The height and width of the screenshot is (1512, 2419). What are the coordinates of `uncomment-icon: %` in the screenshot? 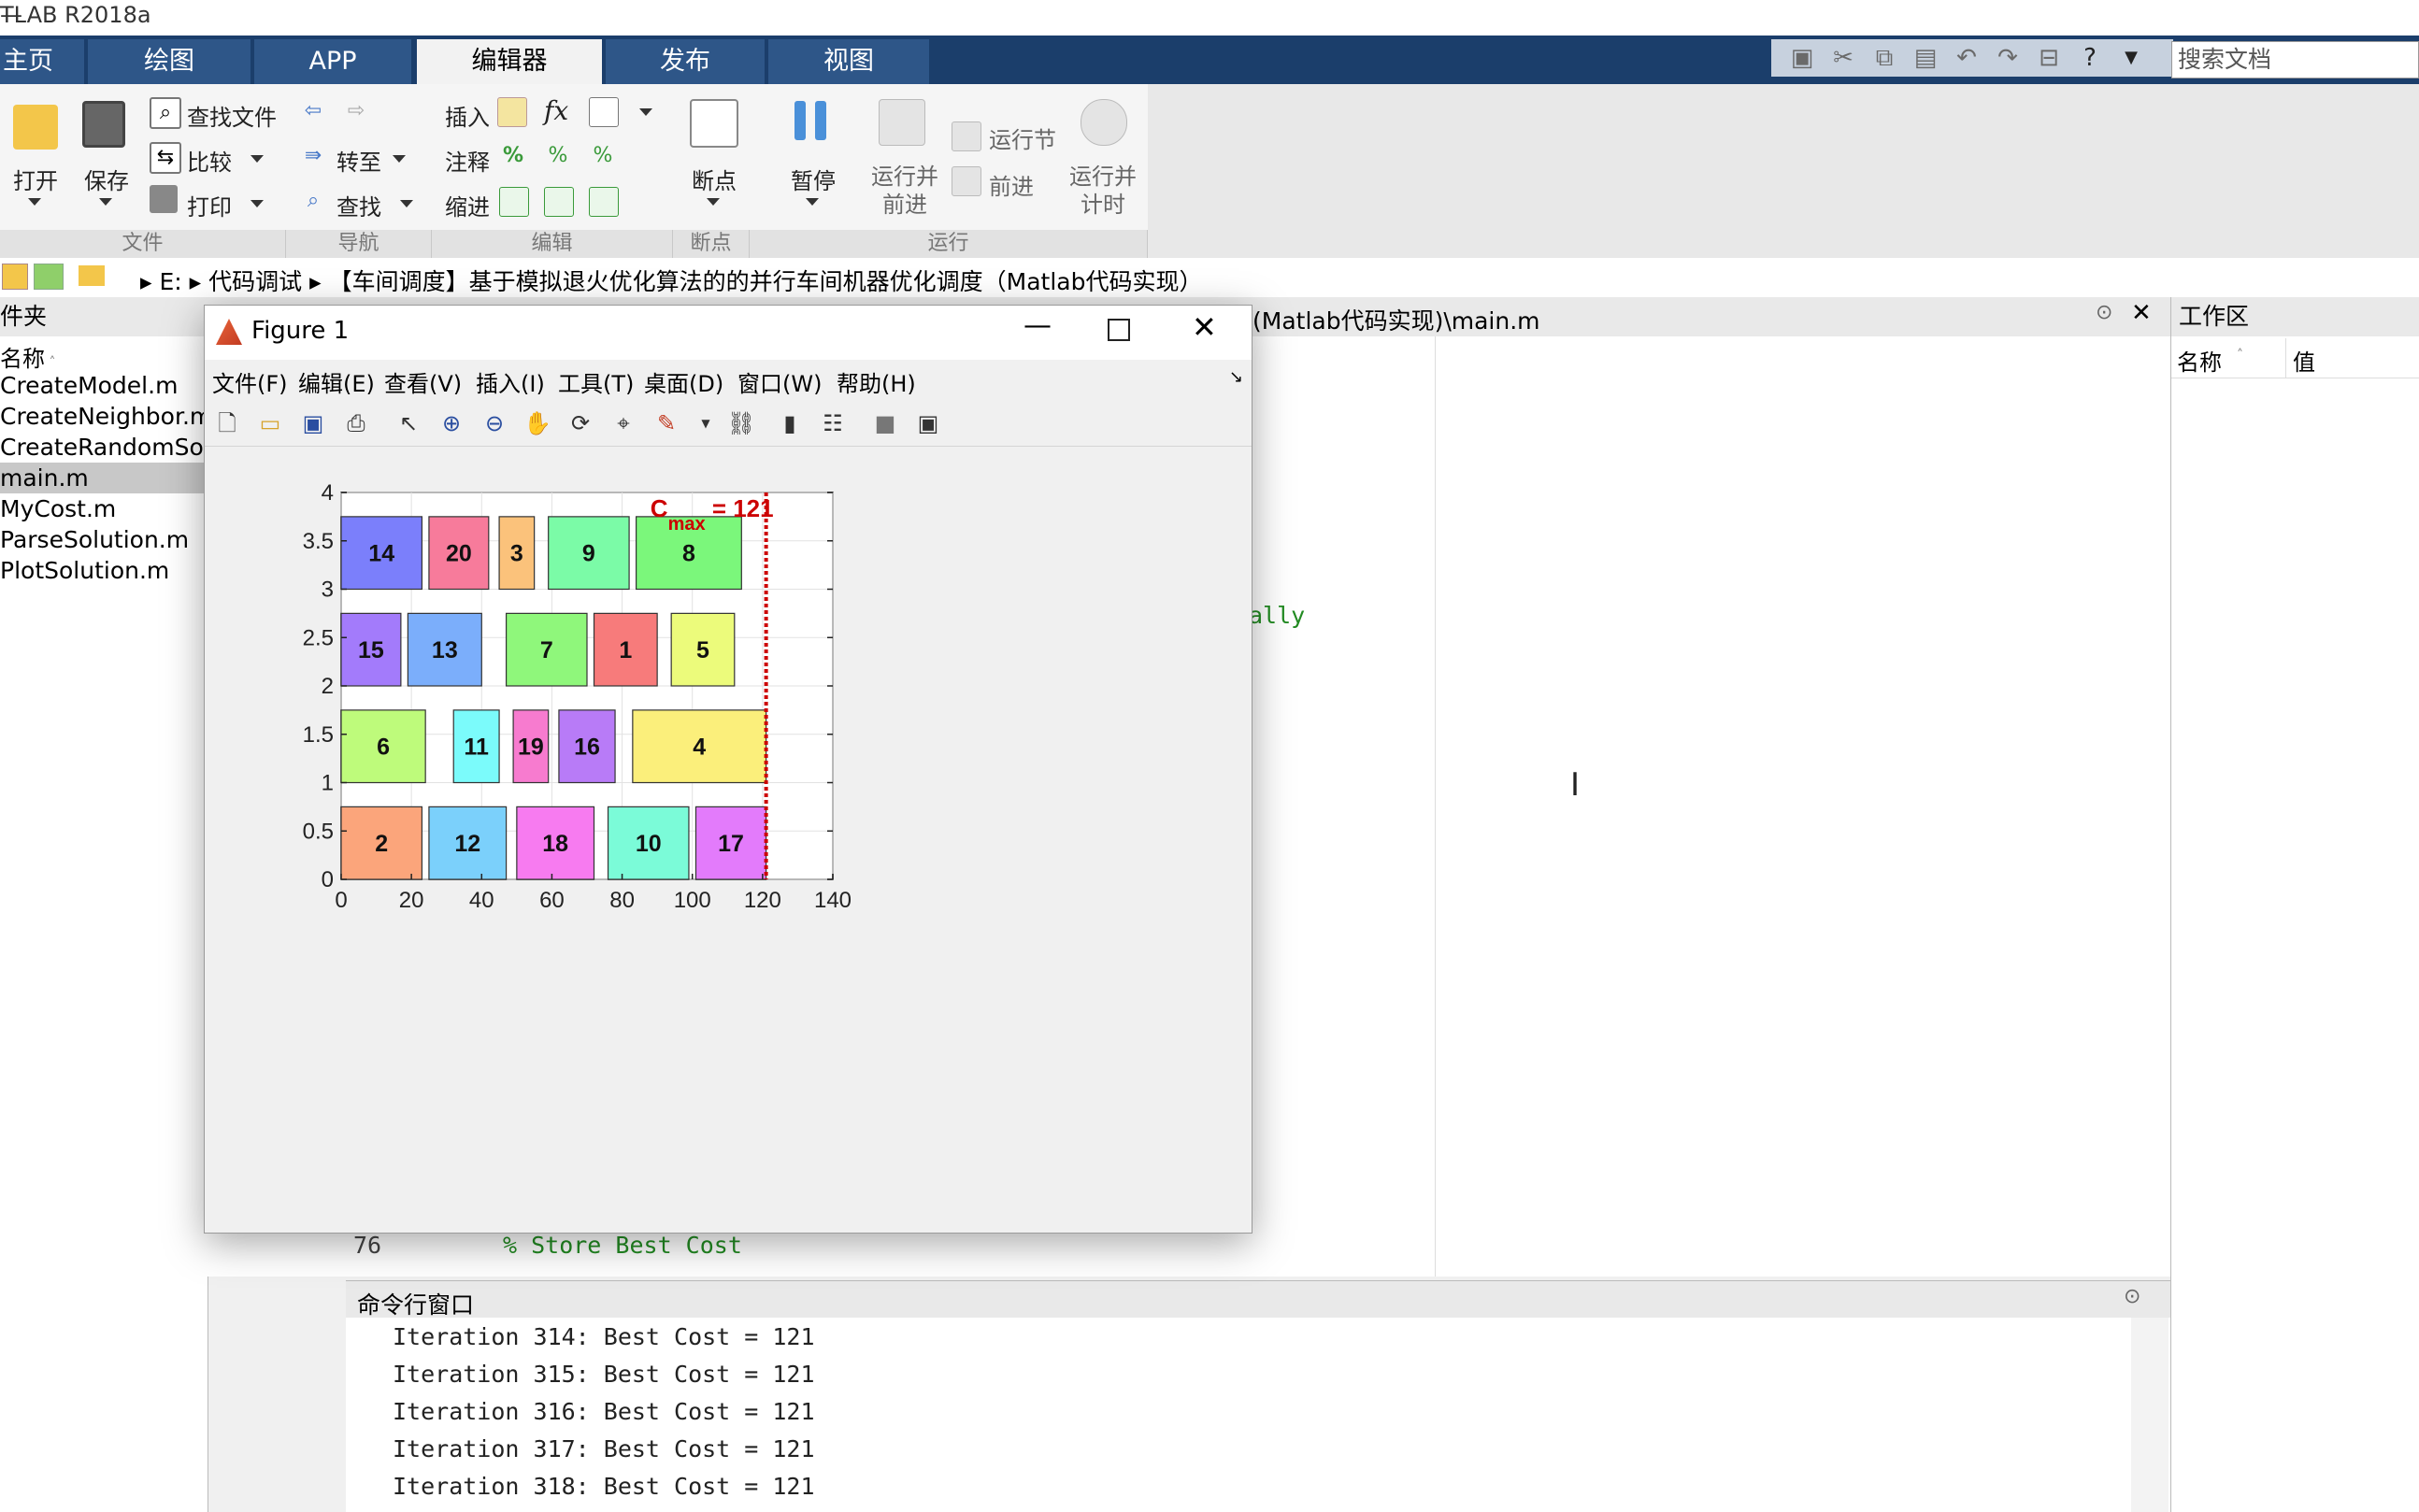 It's located at (558, 156).